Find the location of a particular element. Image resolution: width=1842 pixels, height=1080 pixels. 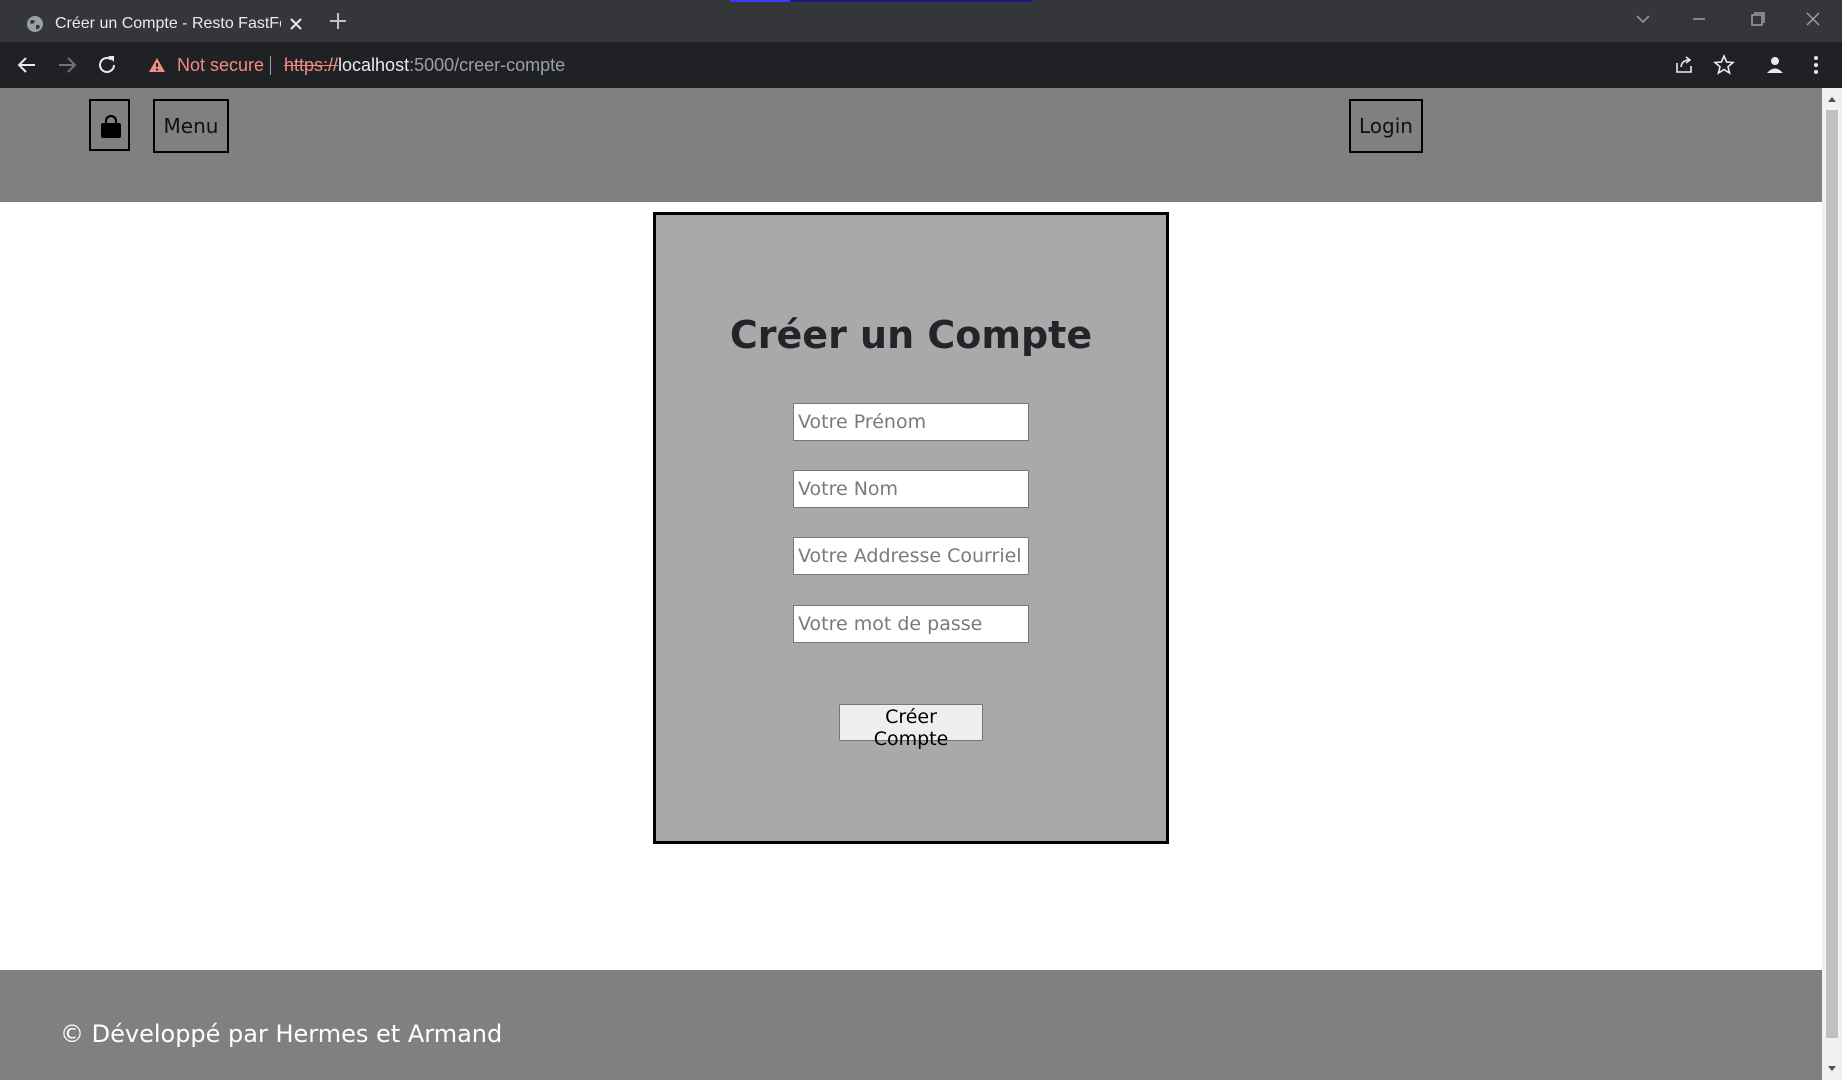

browser-tab-active: Créer un Compte - Resto FastFoo is located at coordinates (159, 24).